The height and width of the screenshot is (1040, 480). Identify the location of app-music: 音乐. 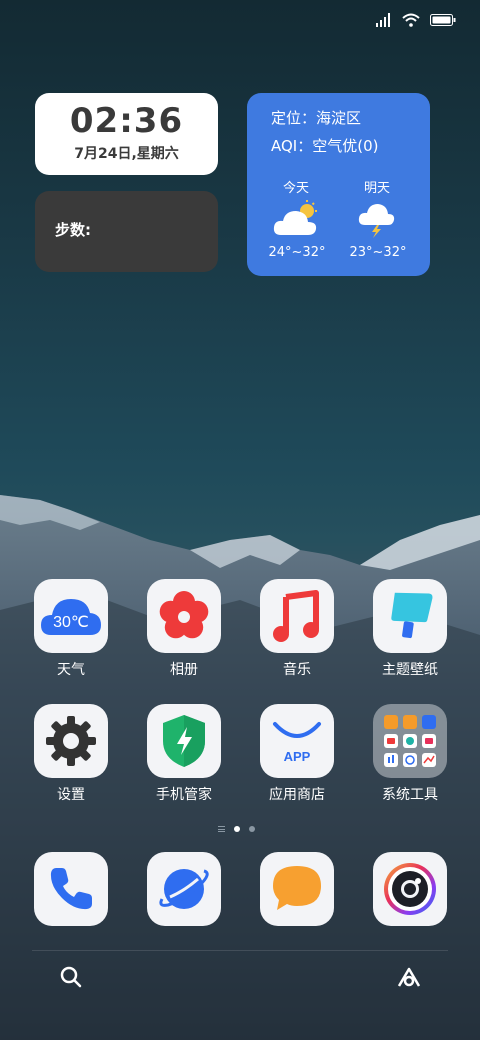
(297, 629).